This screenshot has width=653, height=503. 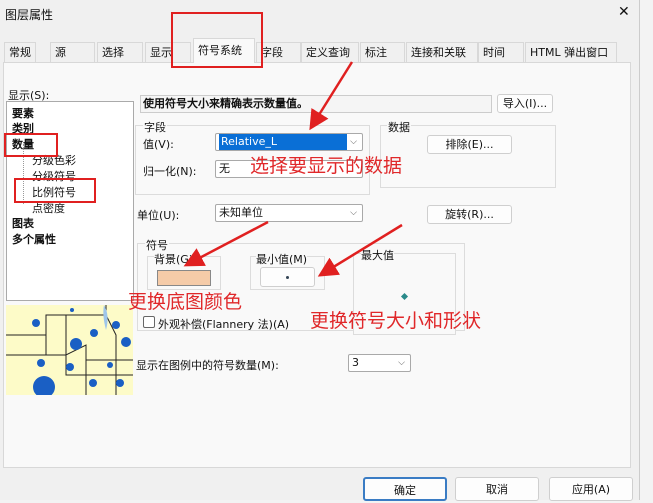 I want to click on annotation-change-symbol: 更换符号大小和形状, so click(x=396, y=321).